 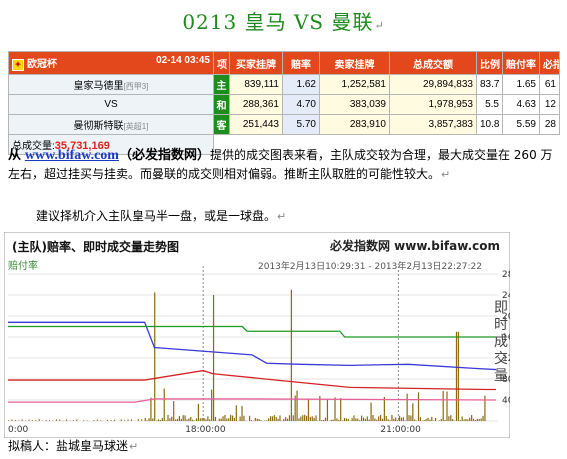 What do you see at coordinates (489, 84) in the screenshot?
I see `ratio-cell: 83.7` at bounding box center [489, 84].